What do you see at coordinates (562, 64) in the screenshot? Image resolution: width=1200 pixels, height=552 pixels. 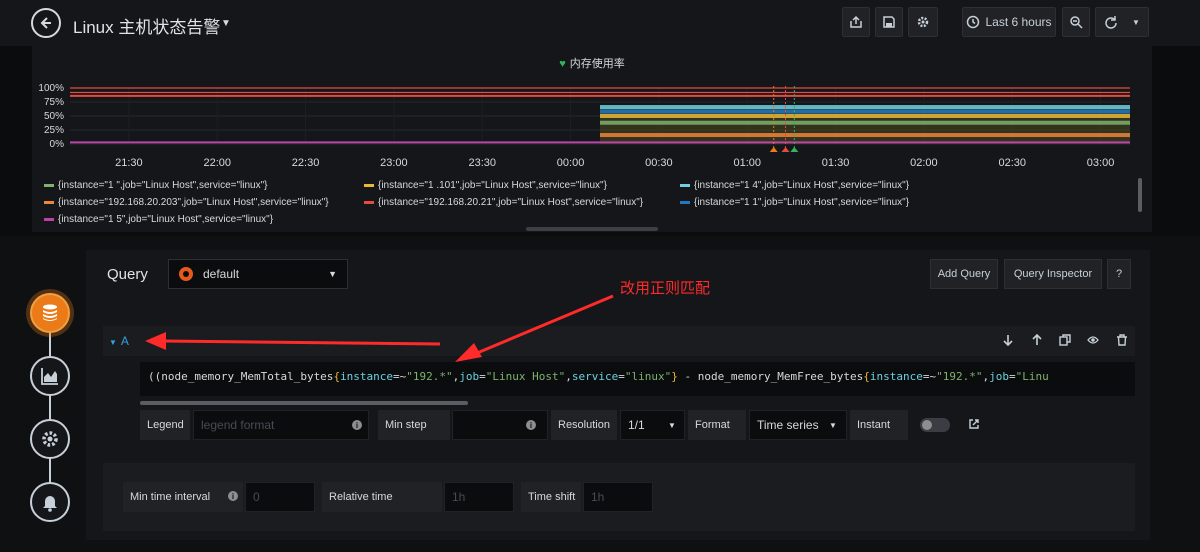 I see `heart-icon: ♥` at bounding box center [562, 64].